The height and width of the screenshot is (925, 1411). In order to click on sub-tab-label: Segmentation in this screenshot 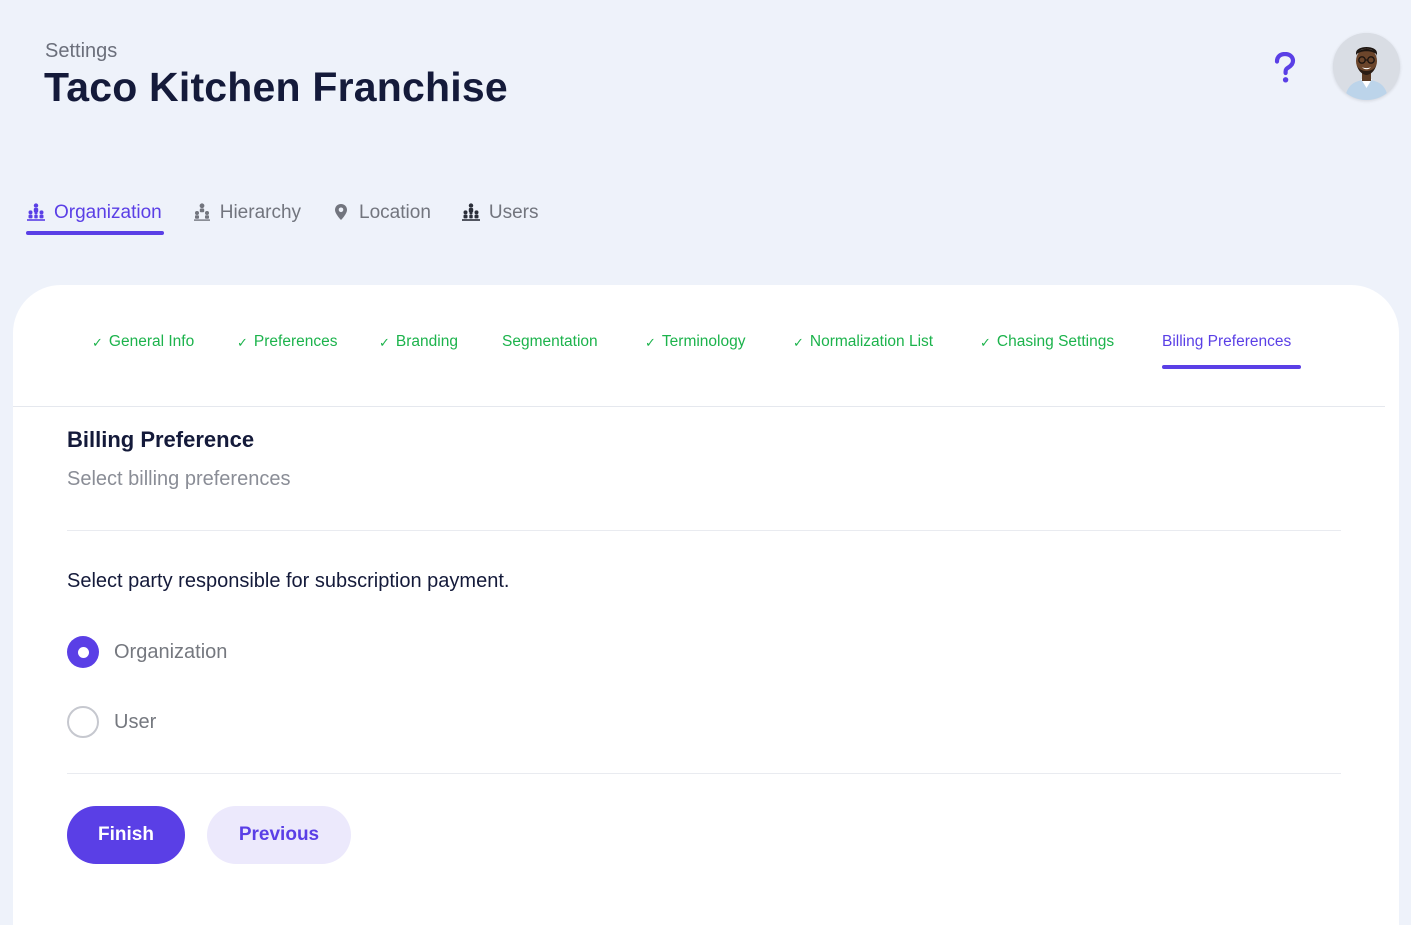, I will do `click(550, 341)`.